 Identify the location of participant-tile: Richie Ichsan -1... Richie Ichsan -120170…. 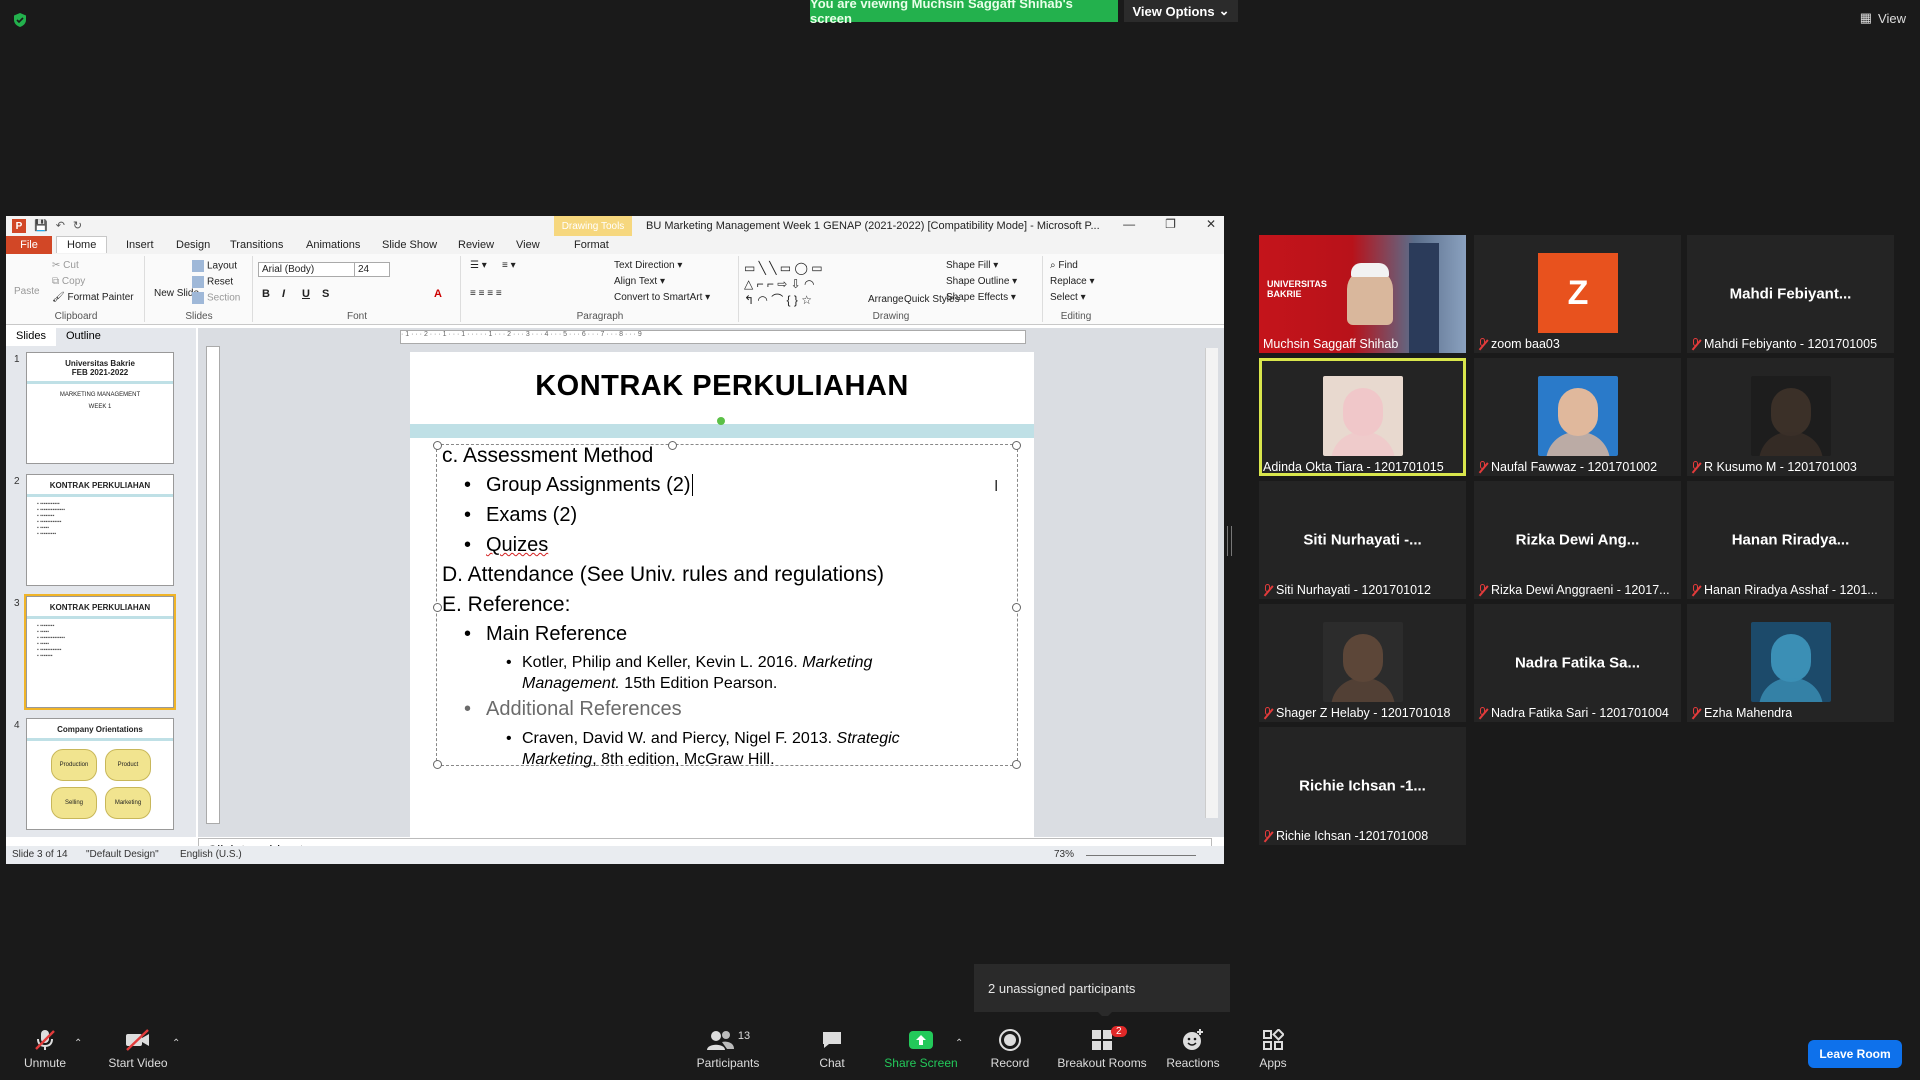
(1362, 786).